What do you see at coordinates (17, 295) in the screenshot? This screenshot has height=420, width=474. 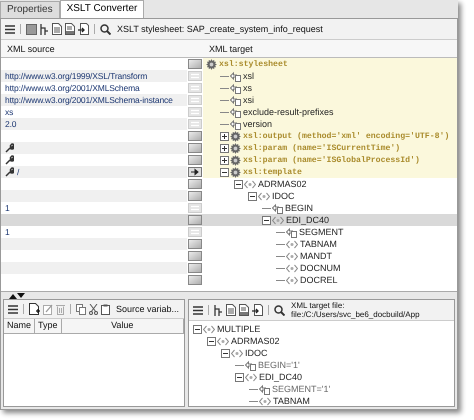 I see `splitter-arrows-icon` at bounding box center [17, 295].